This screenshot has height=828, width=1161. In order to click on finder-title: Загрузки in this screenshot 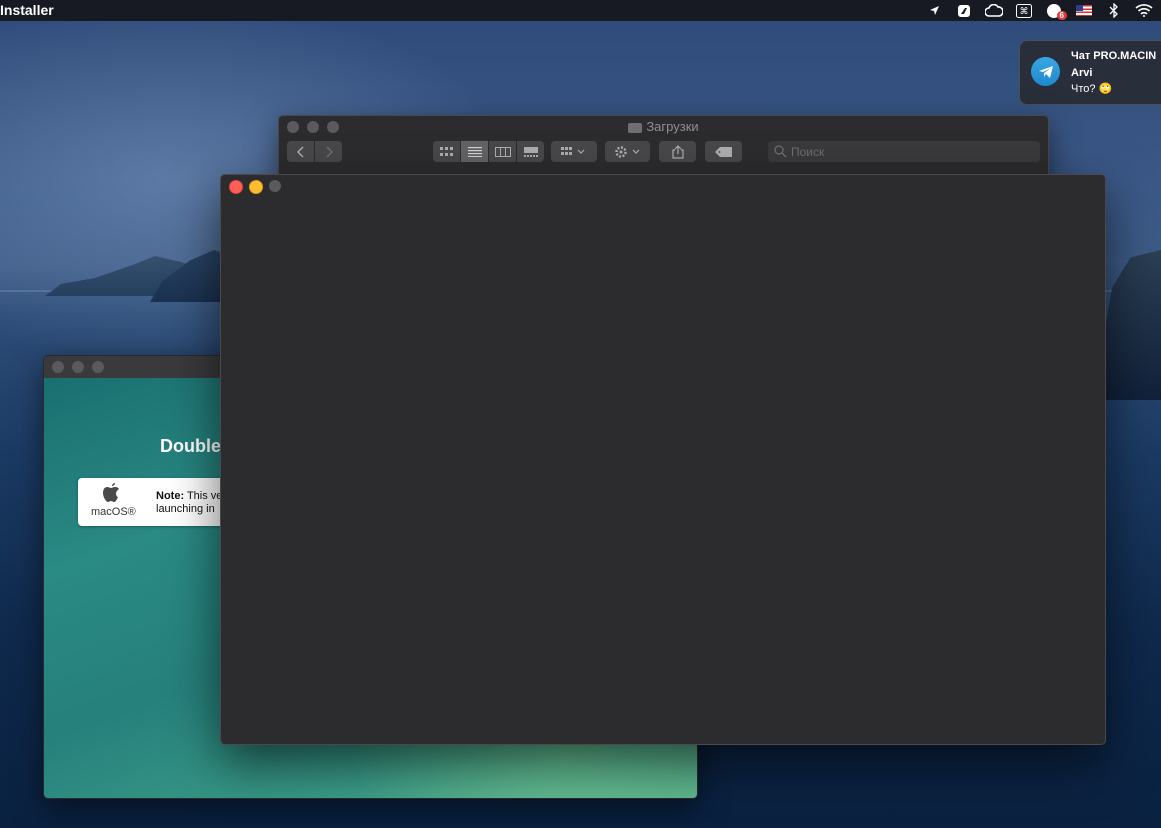, I will do `click(663, 126)`.